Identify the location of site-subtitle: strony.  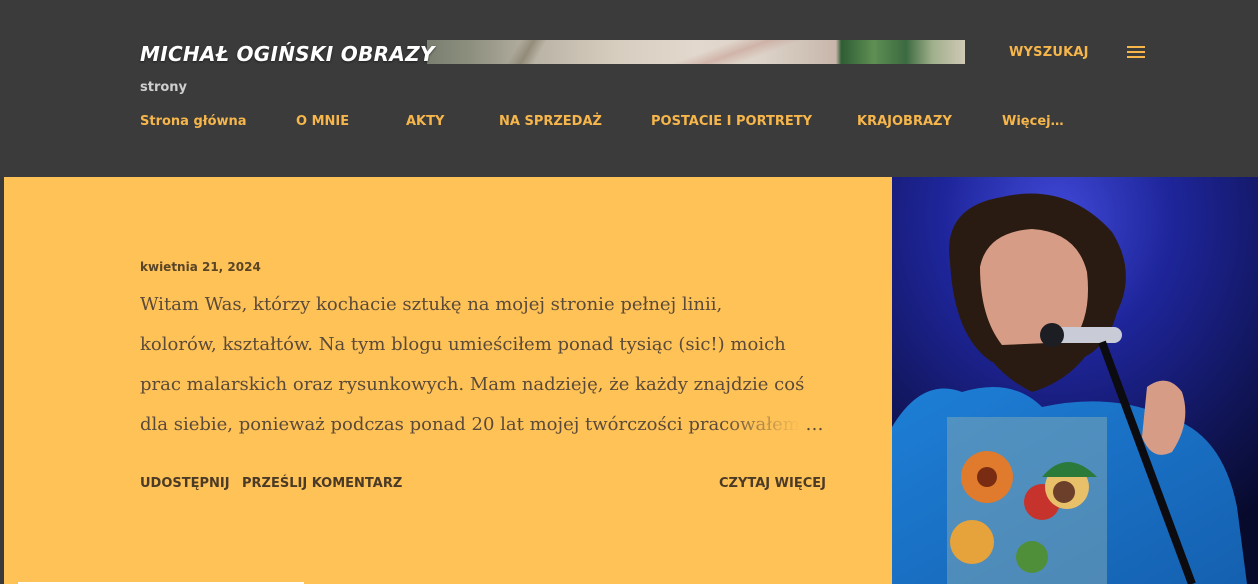
(164, 87).